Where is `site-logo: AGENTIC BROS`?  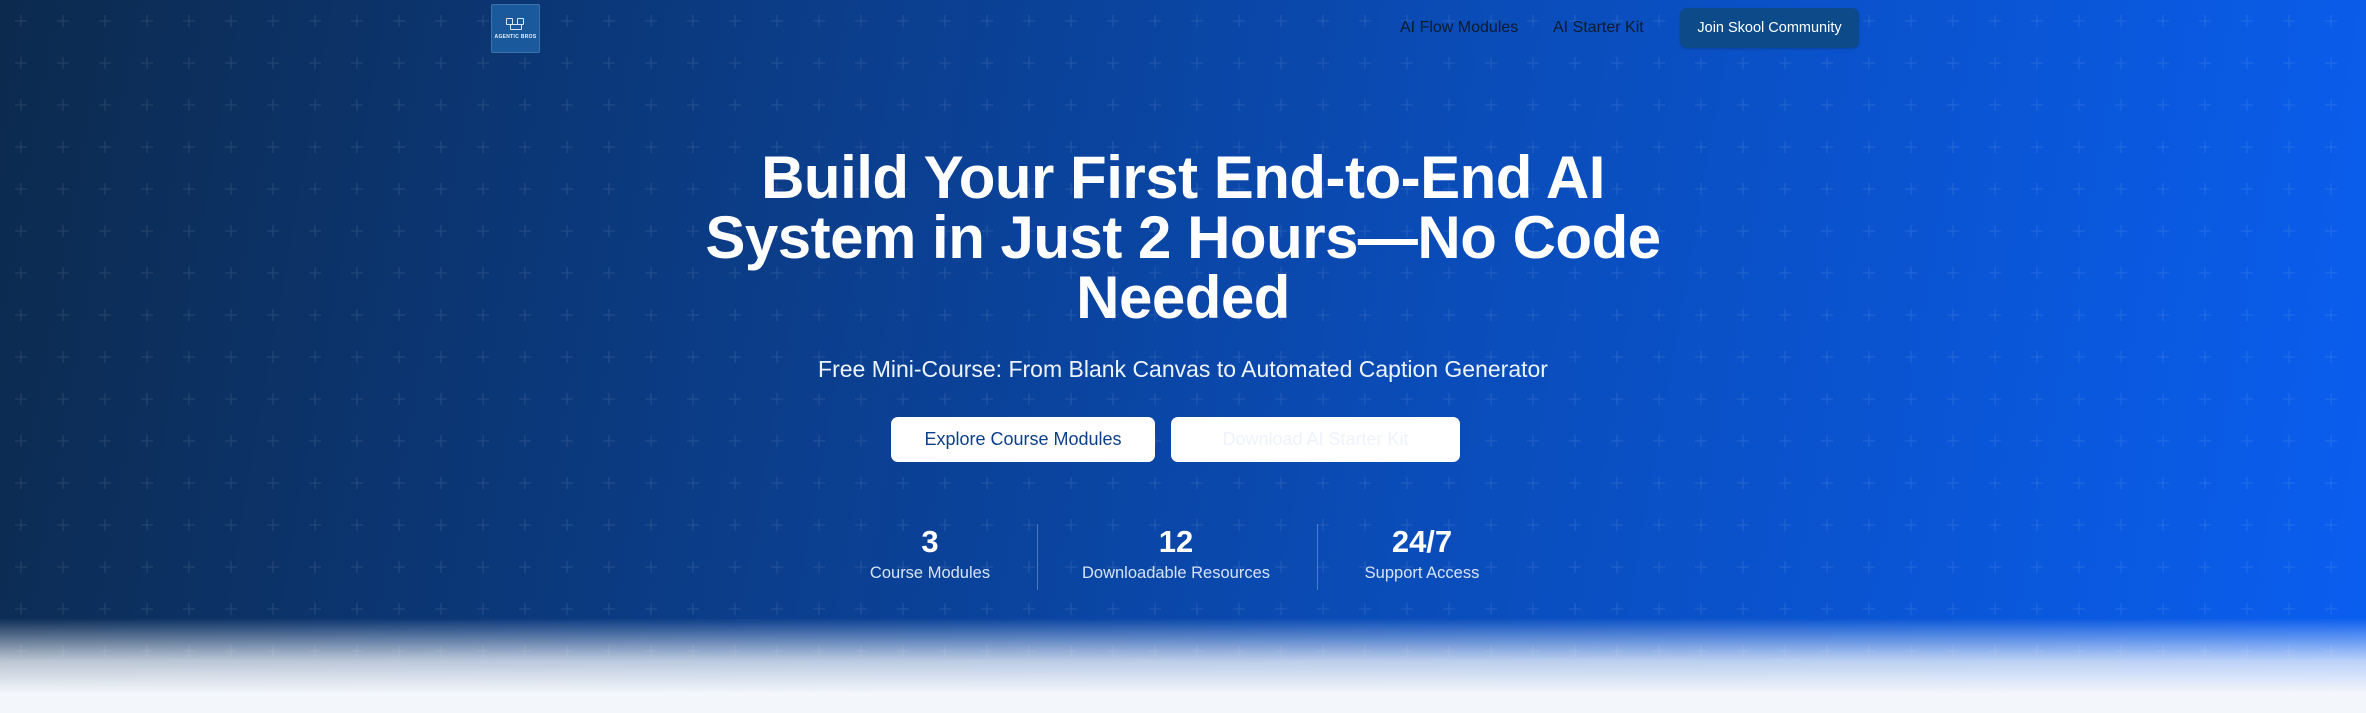 site-logo: AGENTIC BROS is located at coordinates (515, 28).